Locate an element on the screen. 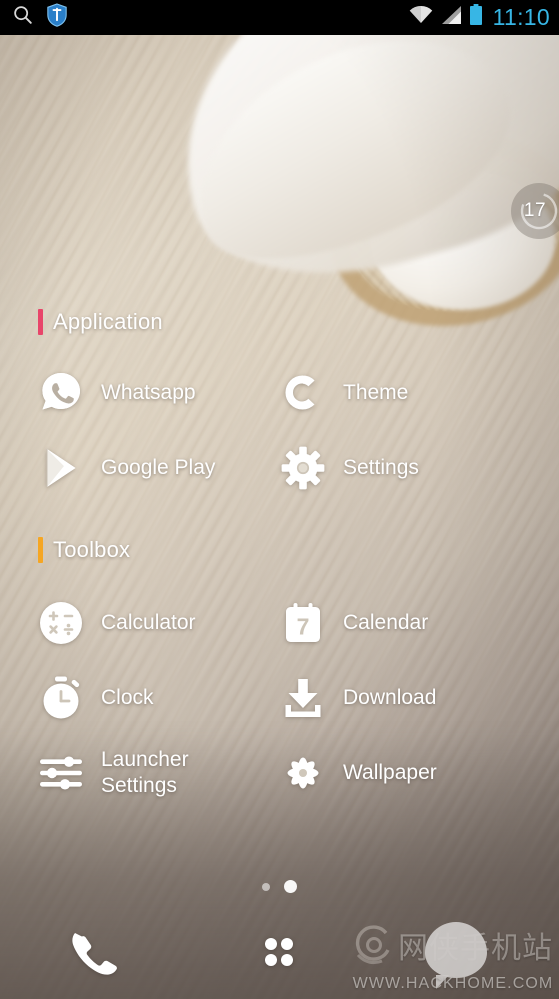 The height and width of the screenshot is (999, 559). page-indicator is located at coordinates (279, 886).